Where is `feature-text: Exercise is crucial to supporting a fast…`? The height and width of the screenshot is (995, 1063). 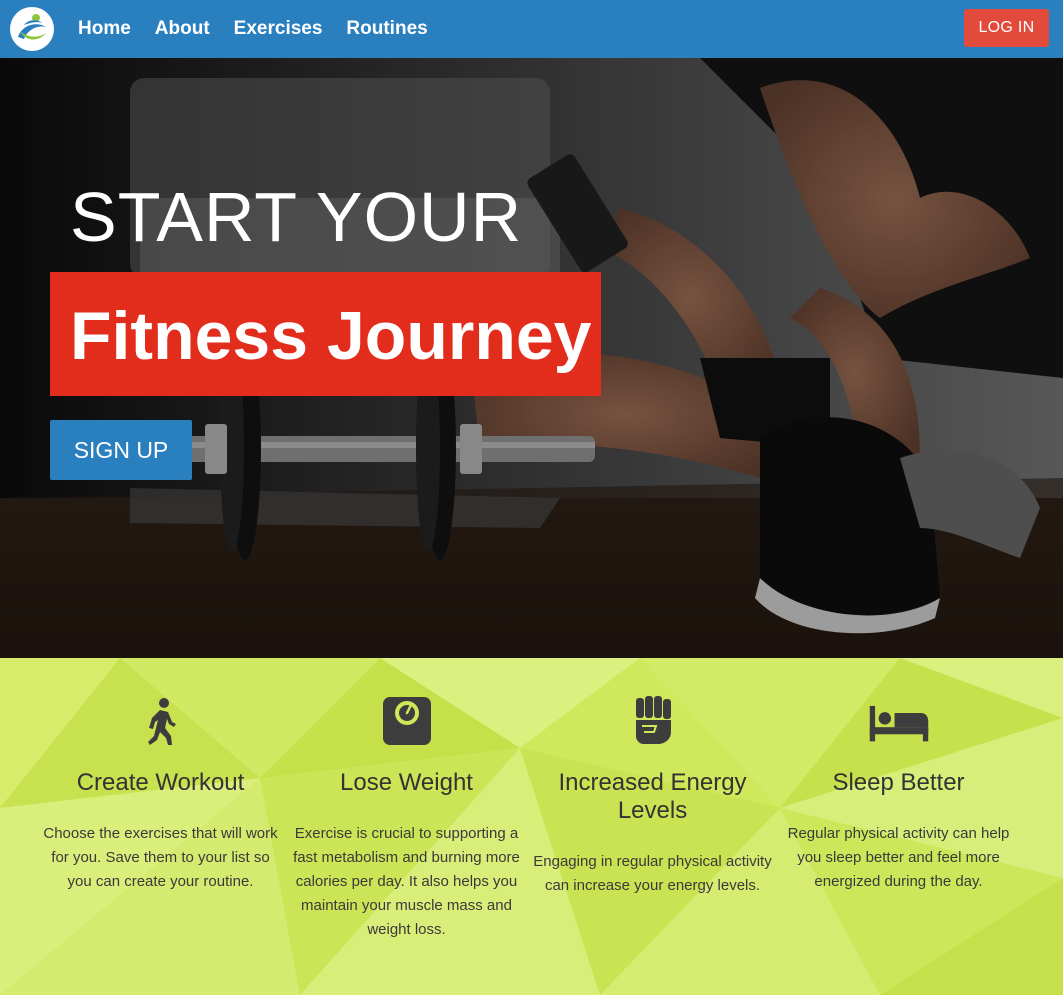
feature-text: Exercise is crucial to supporting a fast… is located at coordinates (406, 881).